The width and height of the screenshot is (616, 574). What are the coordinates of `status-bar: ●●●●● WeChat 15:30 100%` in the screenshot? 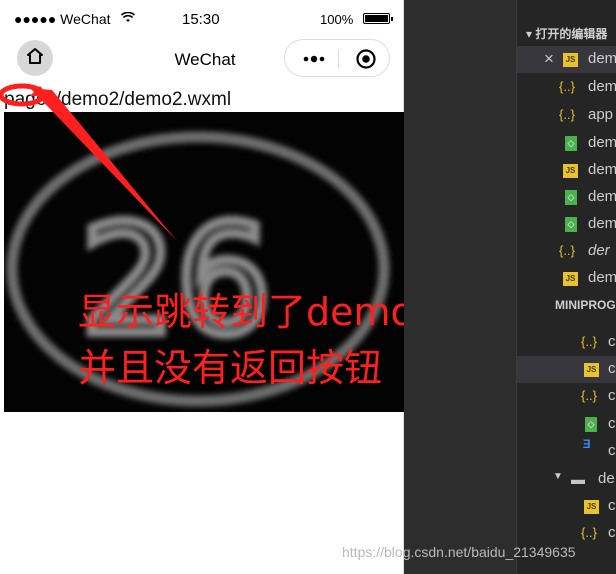 It's located at (202, 19).